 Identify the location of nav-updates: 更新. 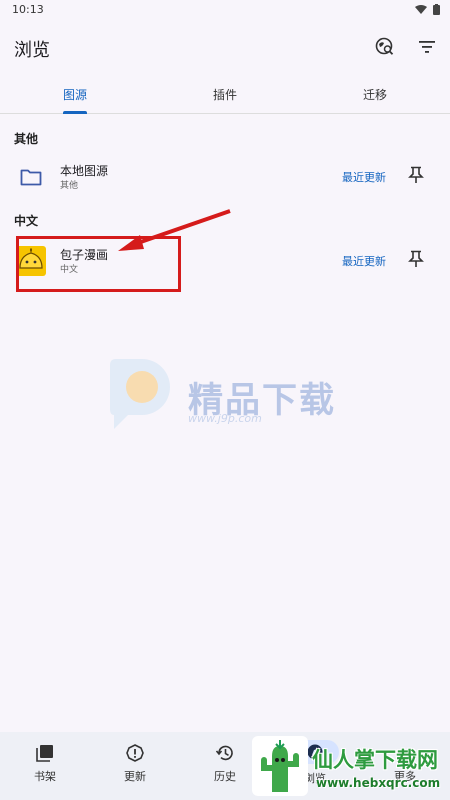
(135, 766).